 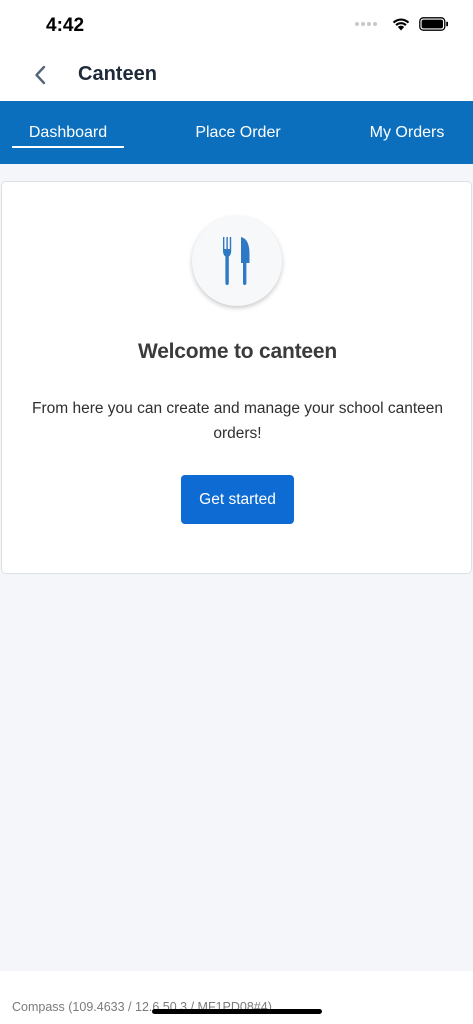 What do you see at coordinates (366, 23) in the screenshot?
I see `cellular-signal-icon` at bounding box center [366, 23].